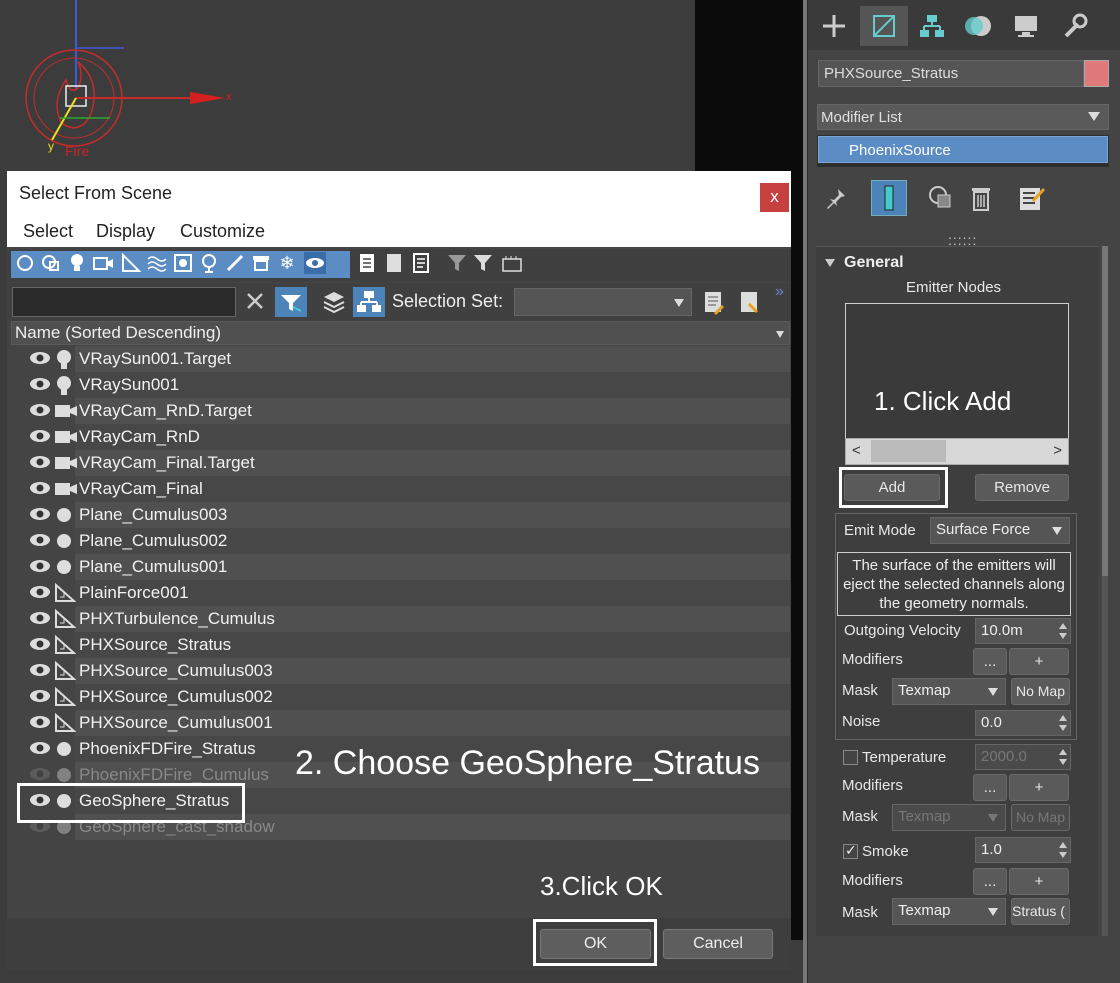 Image resolution: width=1120 pixels, height=983 pixels. What do you see at coordinates (512, 263) in the screenshot?
I see `display-children-icon` at bounding box center [512, 263].